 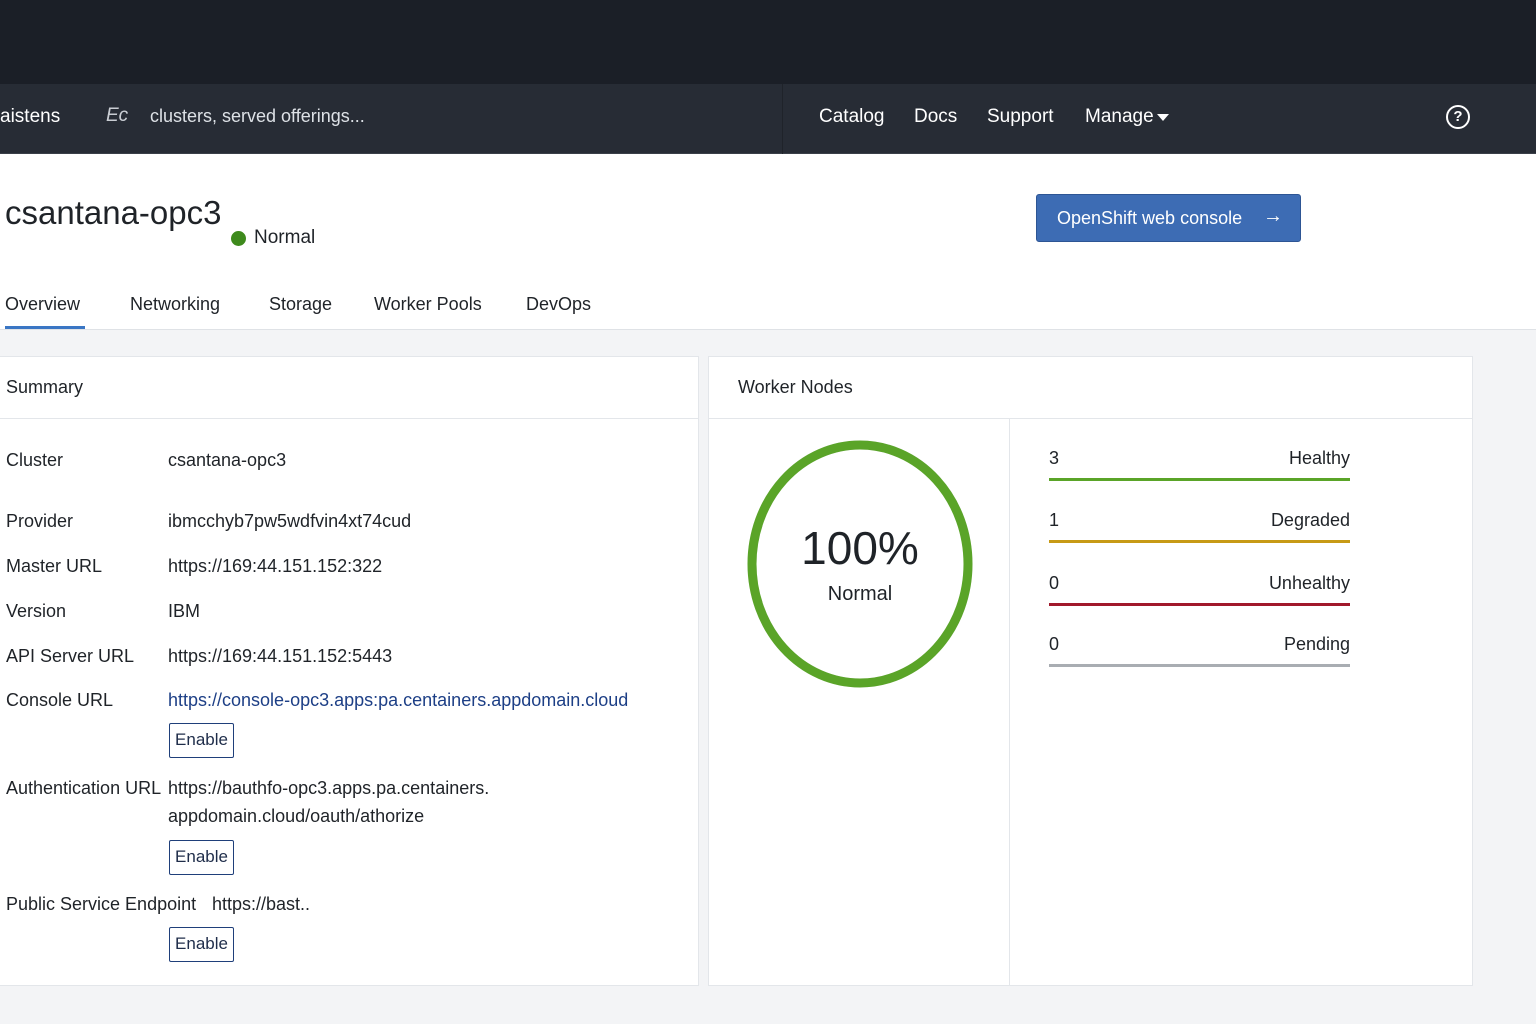 What do you see at coordinates (70, 656) in the screenshot?
I see `api-server-url-label: API Server URL` at bounding box center [70, 656].